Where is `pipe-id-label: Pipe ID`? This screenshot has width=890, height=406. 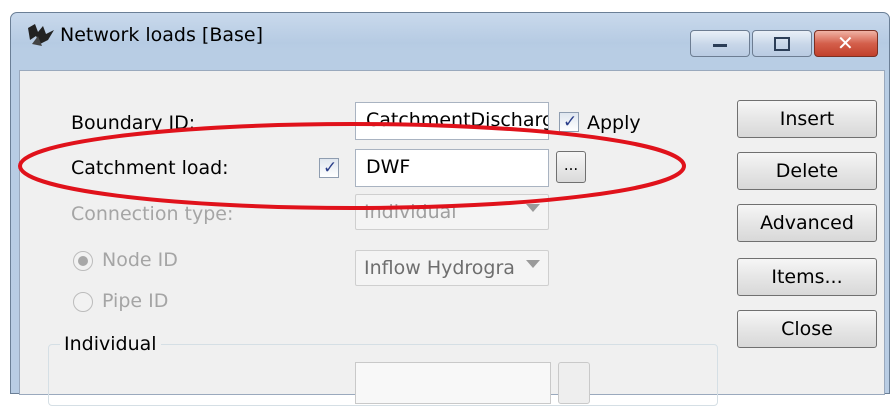
pipe-id-label: Pipe ID is located at coordinates (135, 301).